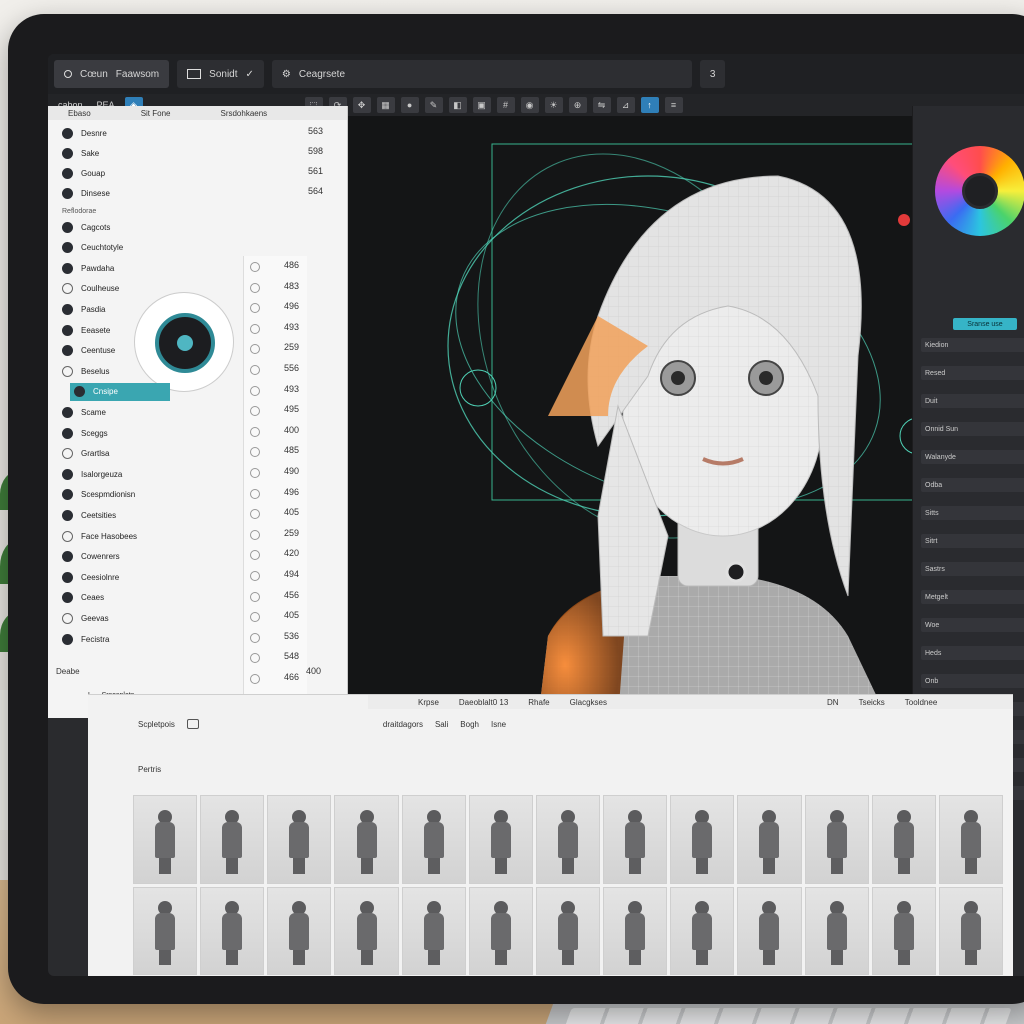 The width and height of the screenshot is (1024, 1024). I want to click on outliner-item: Gouap, so click(83, 173).